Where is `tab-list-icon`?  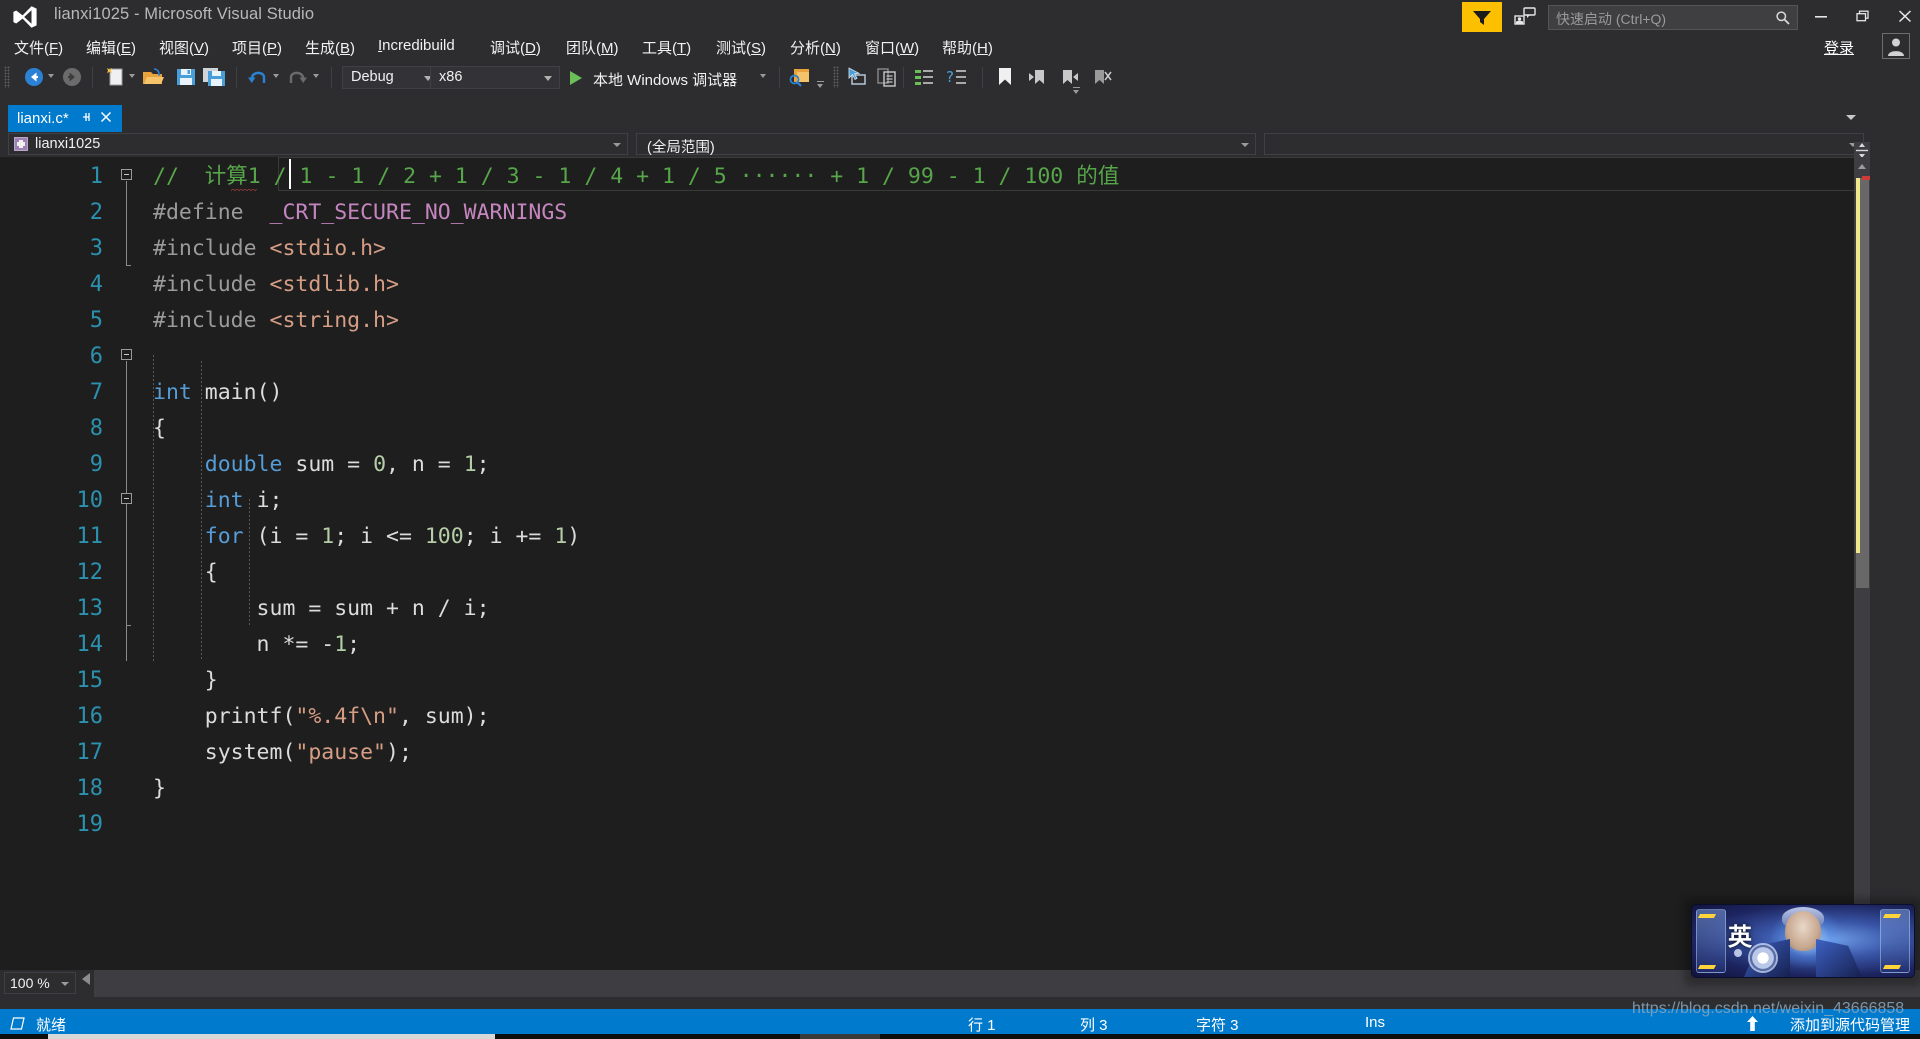 tab-list-icon is located at coordinates (1851, 117).